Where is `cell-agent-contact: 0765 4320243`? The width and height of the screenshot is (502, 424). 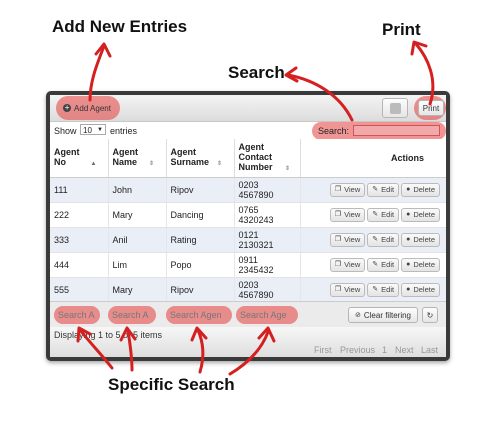
cell-agent-contact: 0765 4320243 is located at coordinates (267, 215).